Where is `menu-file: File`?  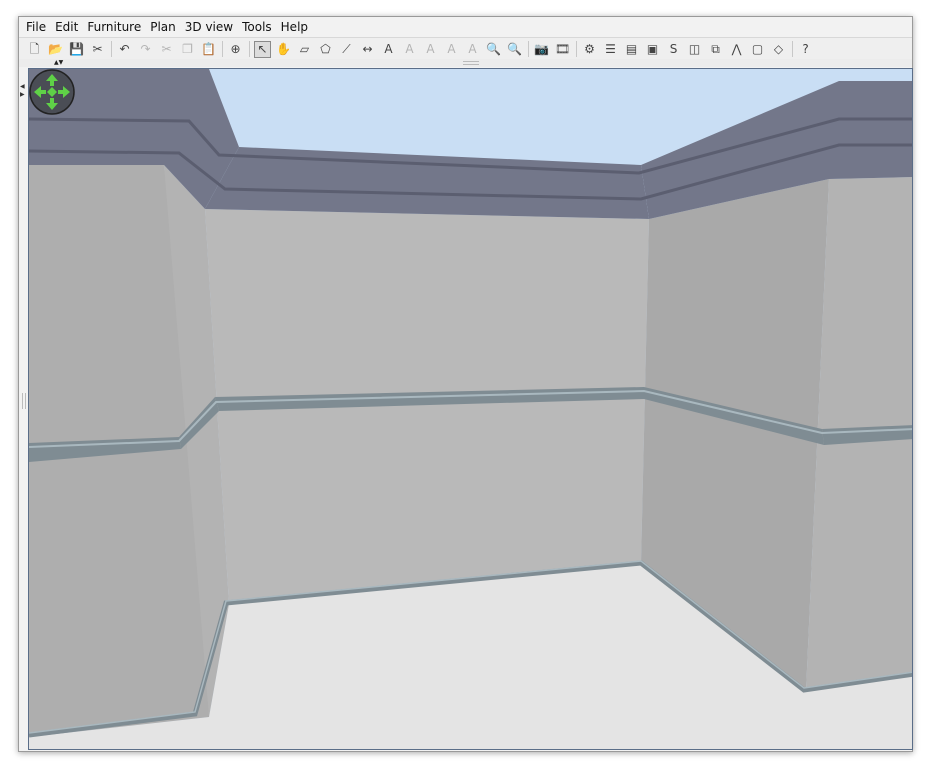 menu-file: File is located at coordinates (36, 27).